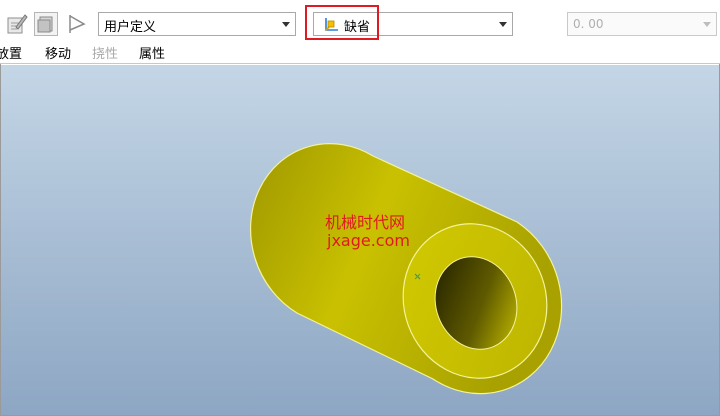  What do you see at coordinates (152, 52) in the screenshot?
I see `tab-properties: 属性` at bounding box center [152, 52].